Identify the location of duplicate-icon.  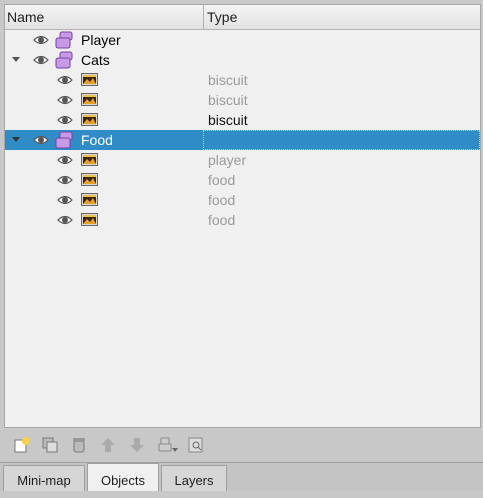
(50, 445).